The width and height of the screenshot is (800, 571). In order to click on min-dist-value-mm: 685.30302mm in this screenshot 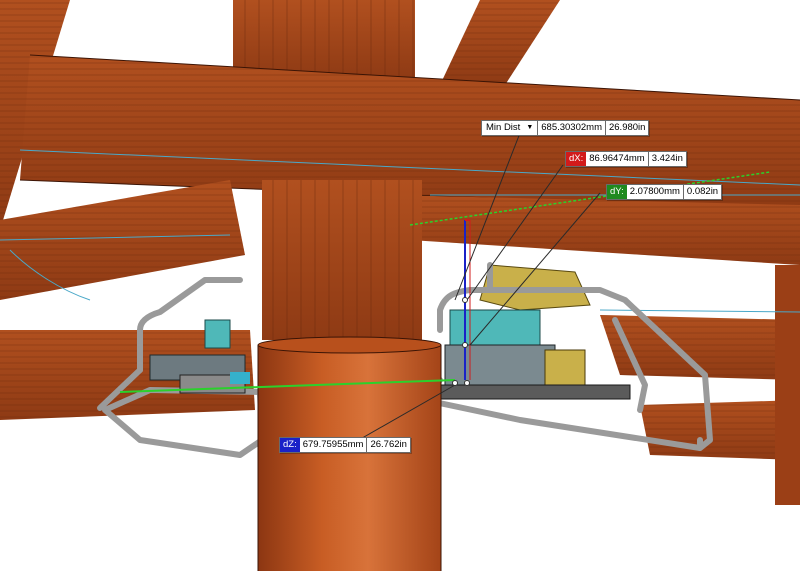, I will do `click(572, 128)`.